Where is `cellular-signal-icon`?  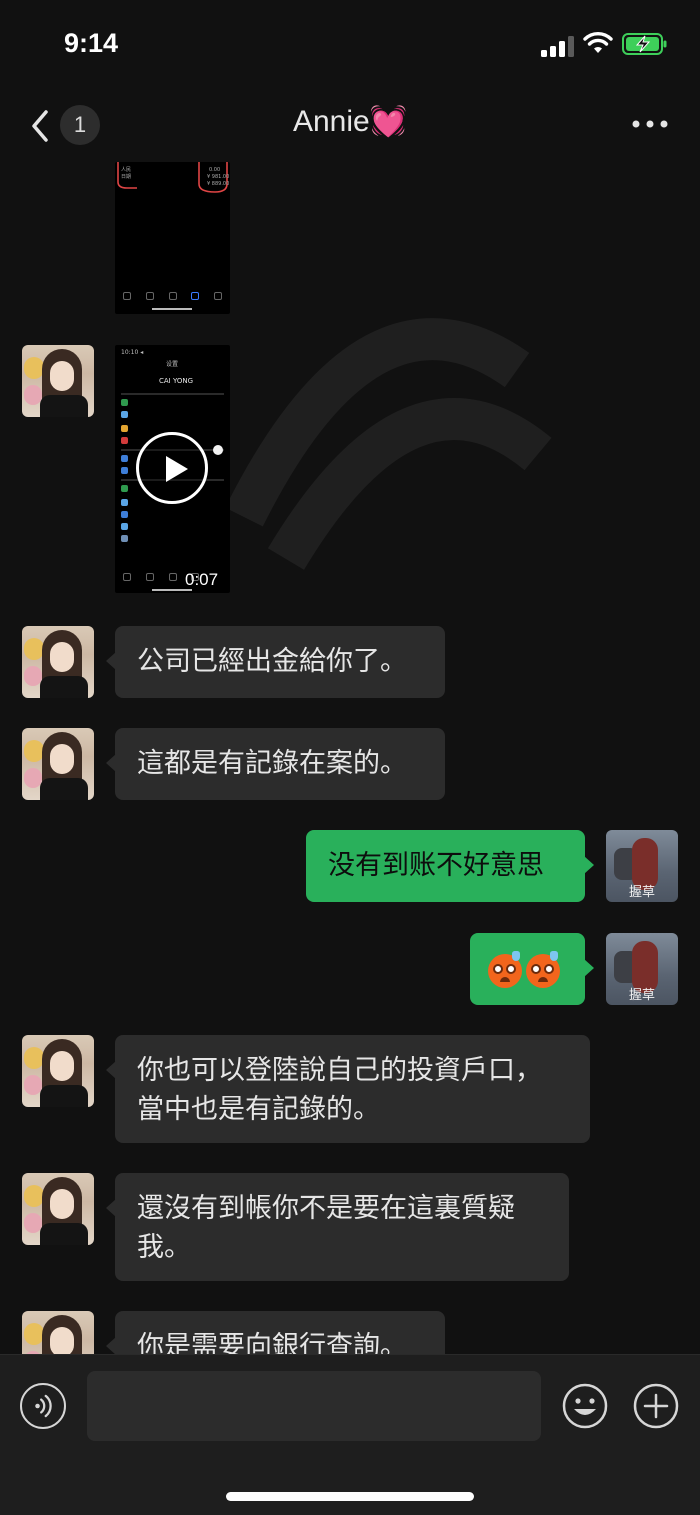
cellular-signal-icon is located at coordinates (557, 46).